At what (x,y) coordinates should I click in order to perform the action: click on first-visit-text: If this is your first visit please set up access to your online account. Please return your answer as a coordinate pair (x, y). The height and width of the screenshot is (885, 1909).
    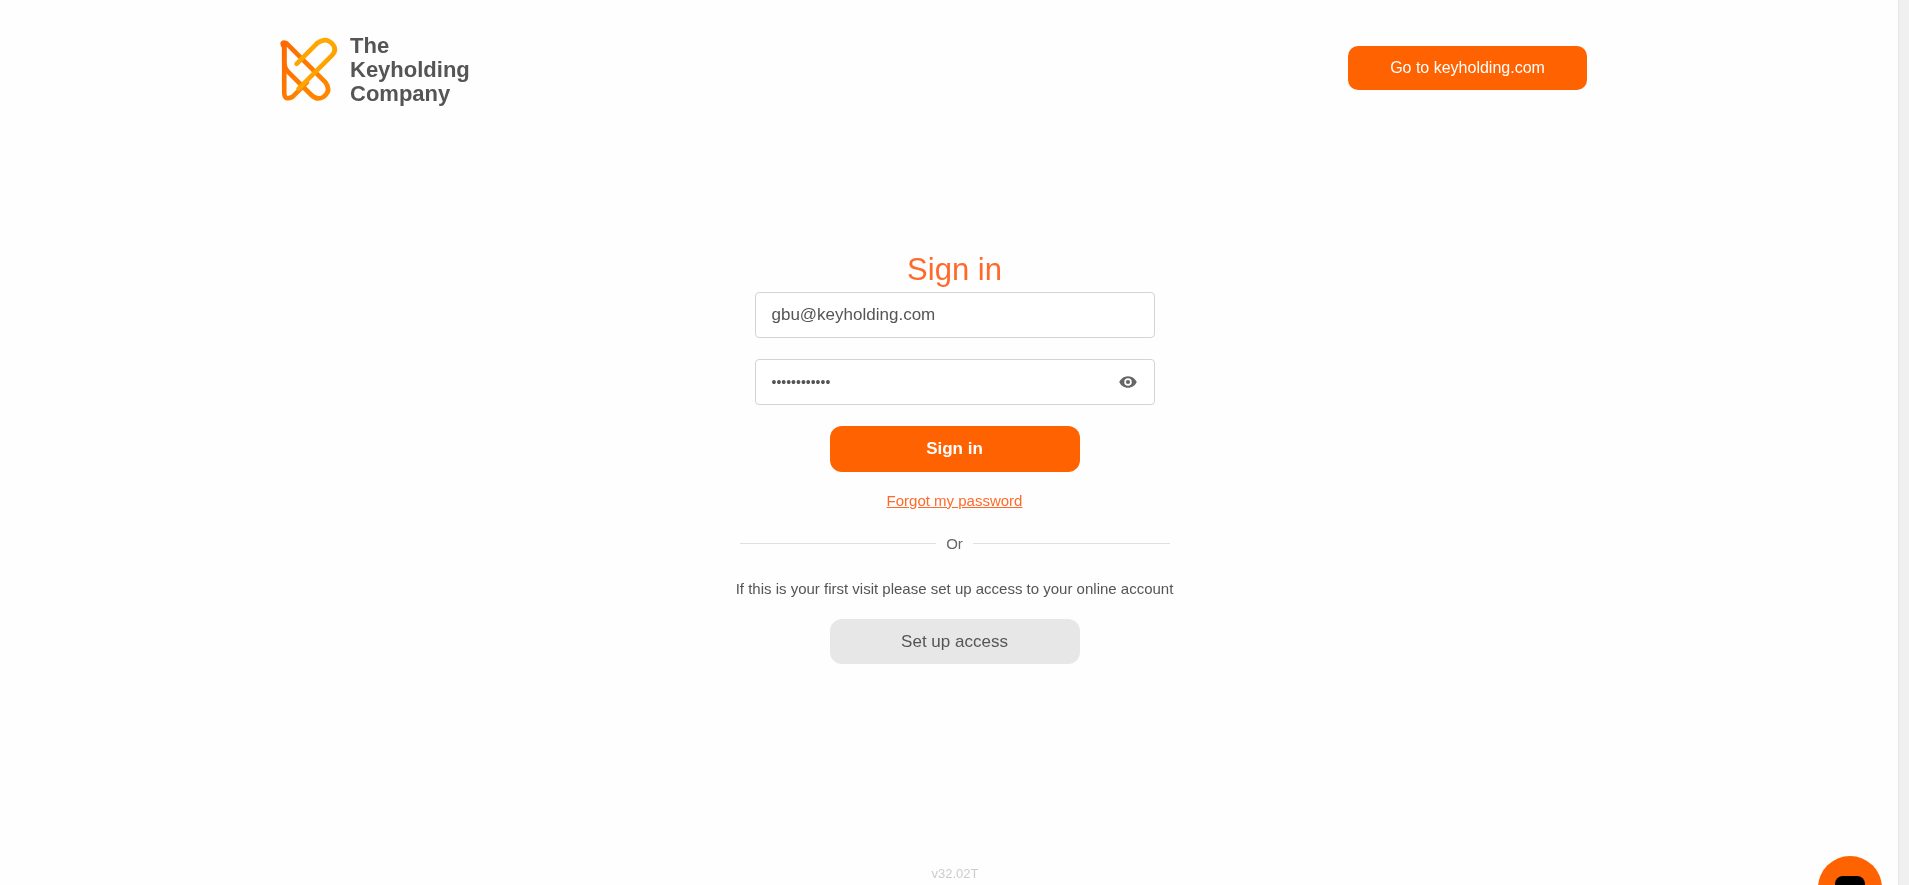
    Looking at the image, I should click on (954, 588).